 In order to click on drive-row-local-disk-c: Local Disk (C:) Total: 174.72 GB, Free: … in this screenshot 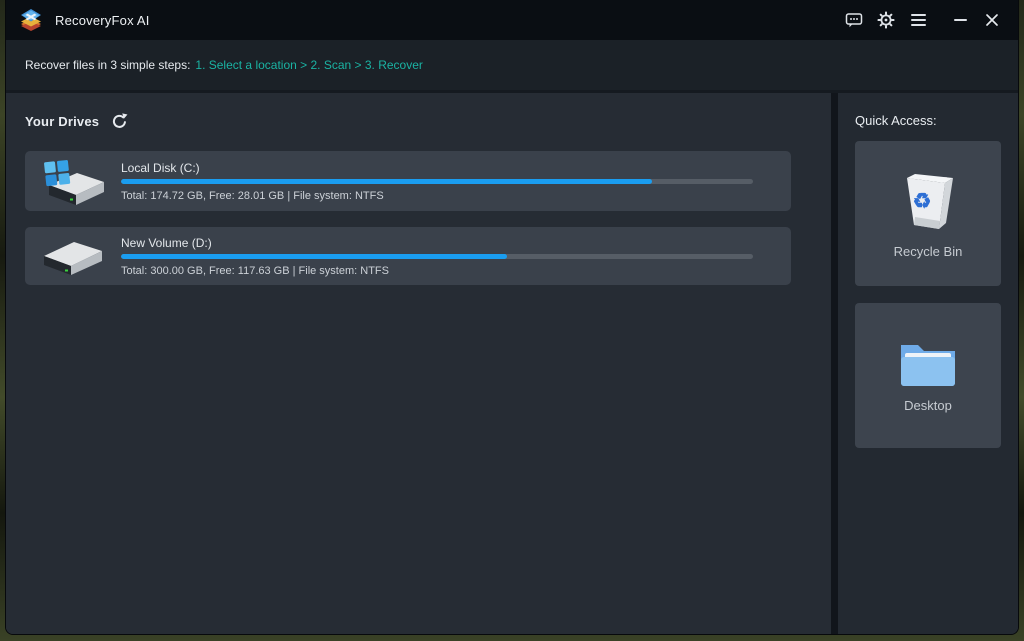, I will do `click(408, 181)`.